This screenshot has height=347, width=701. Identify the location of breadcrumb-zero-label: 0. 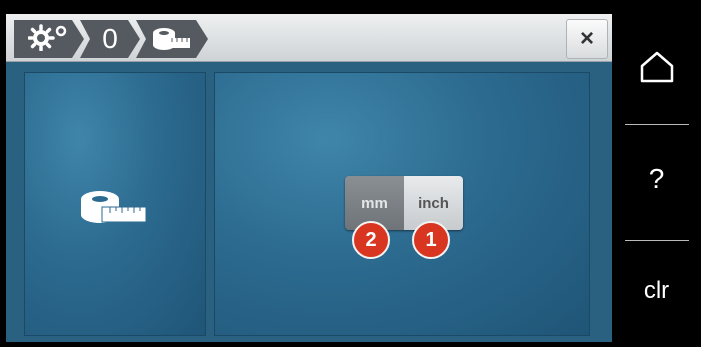
(110, 38).